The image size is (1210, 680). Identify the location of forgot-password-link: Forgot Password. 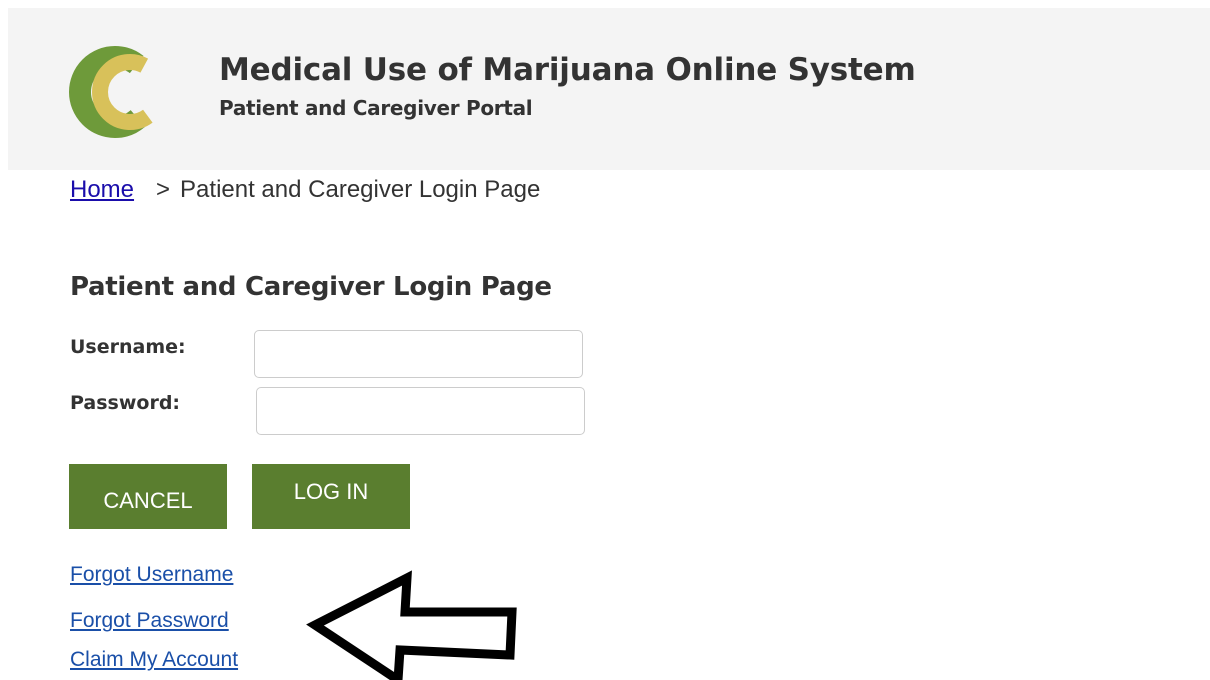
(149, 621).